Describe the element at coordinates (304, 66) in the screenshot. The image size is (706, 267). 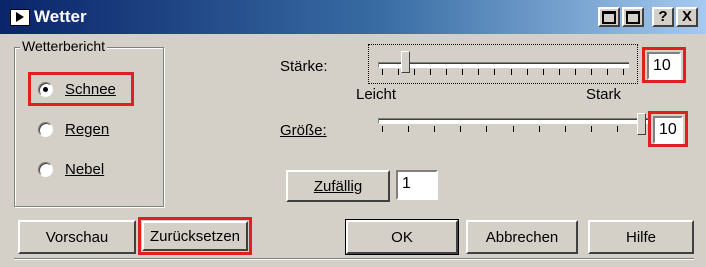
I see `staerke-label: Stärke:` at that location.